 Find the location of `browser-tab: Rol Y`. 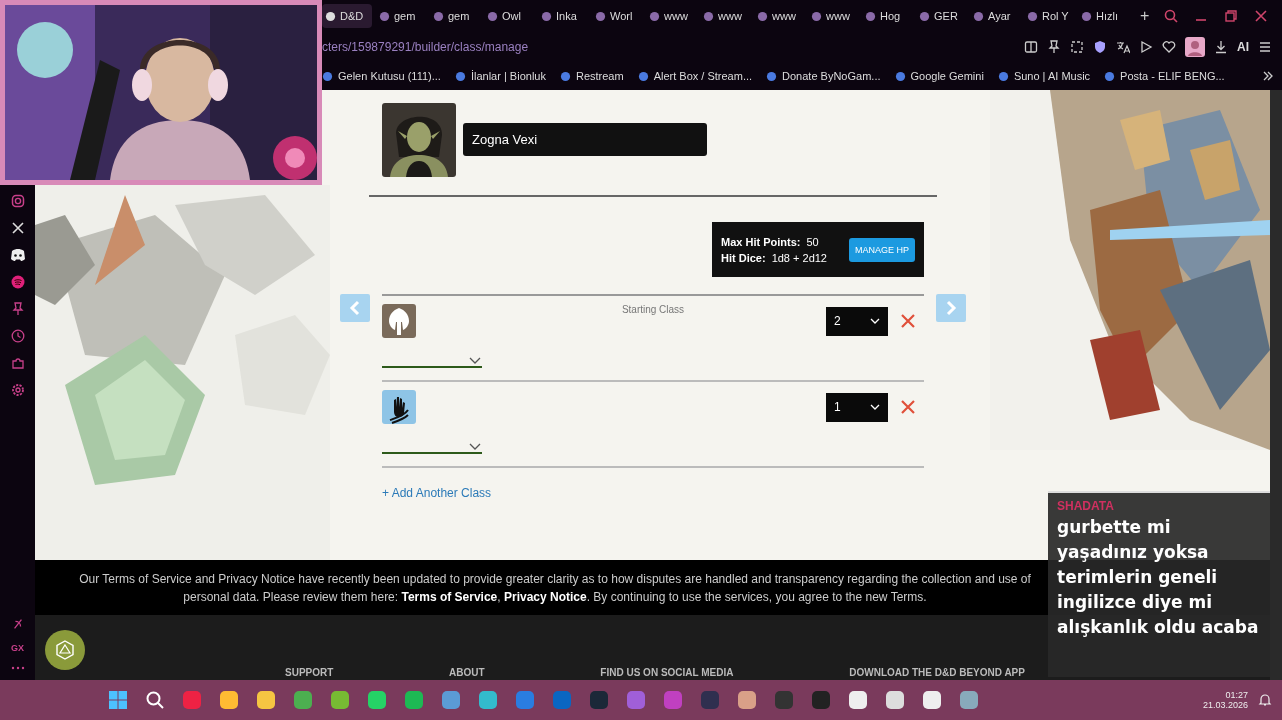

browser-tab: Rol Y is located at coordinates (1049, 16).